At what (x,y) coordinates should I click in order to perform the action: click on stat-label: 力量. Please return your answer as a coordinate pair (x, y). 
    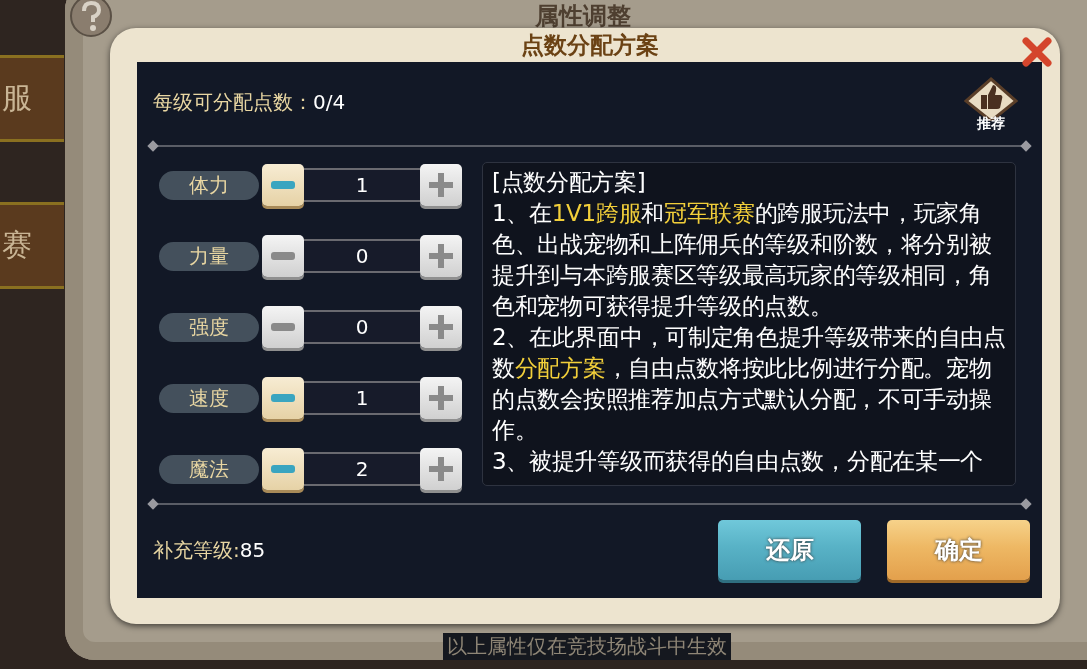
    Looking at the image, I should click on (209, 256).